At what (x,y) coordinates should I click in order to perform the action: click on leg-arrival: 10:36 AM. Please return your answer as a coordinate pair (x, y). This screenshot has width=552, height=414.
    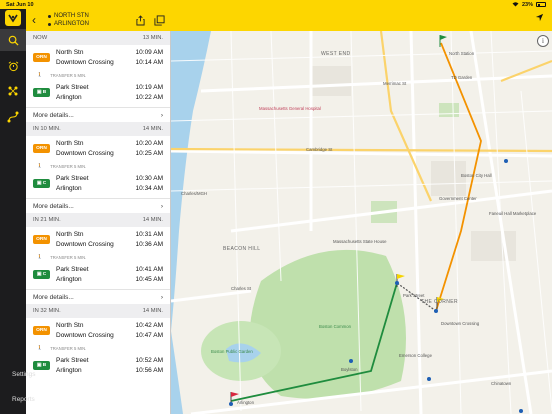
    Looking at the image, I should click on (149, 244).